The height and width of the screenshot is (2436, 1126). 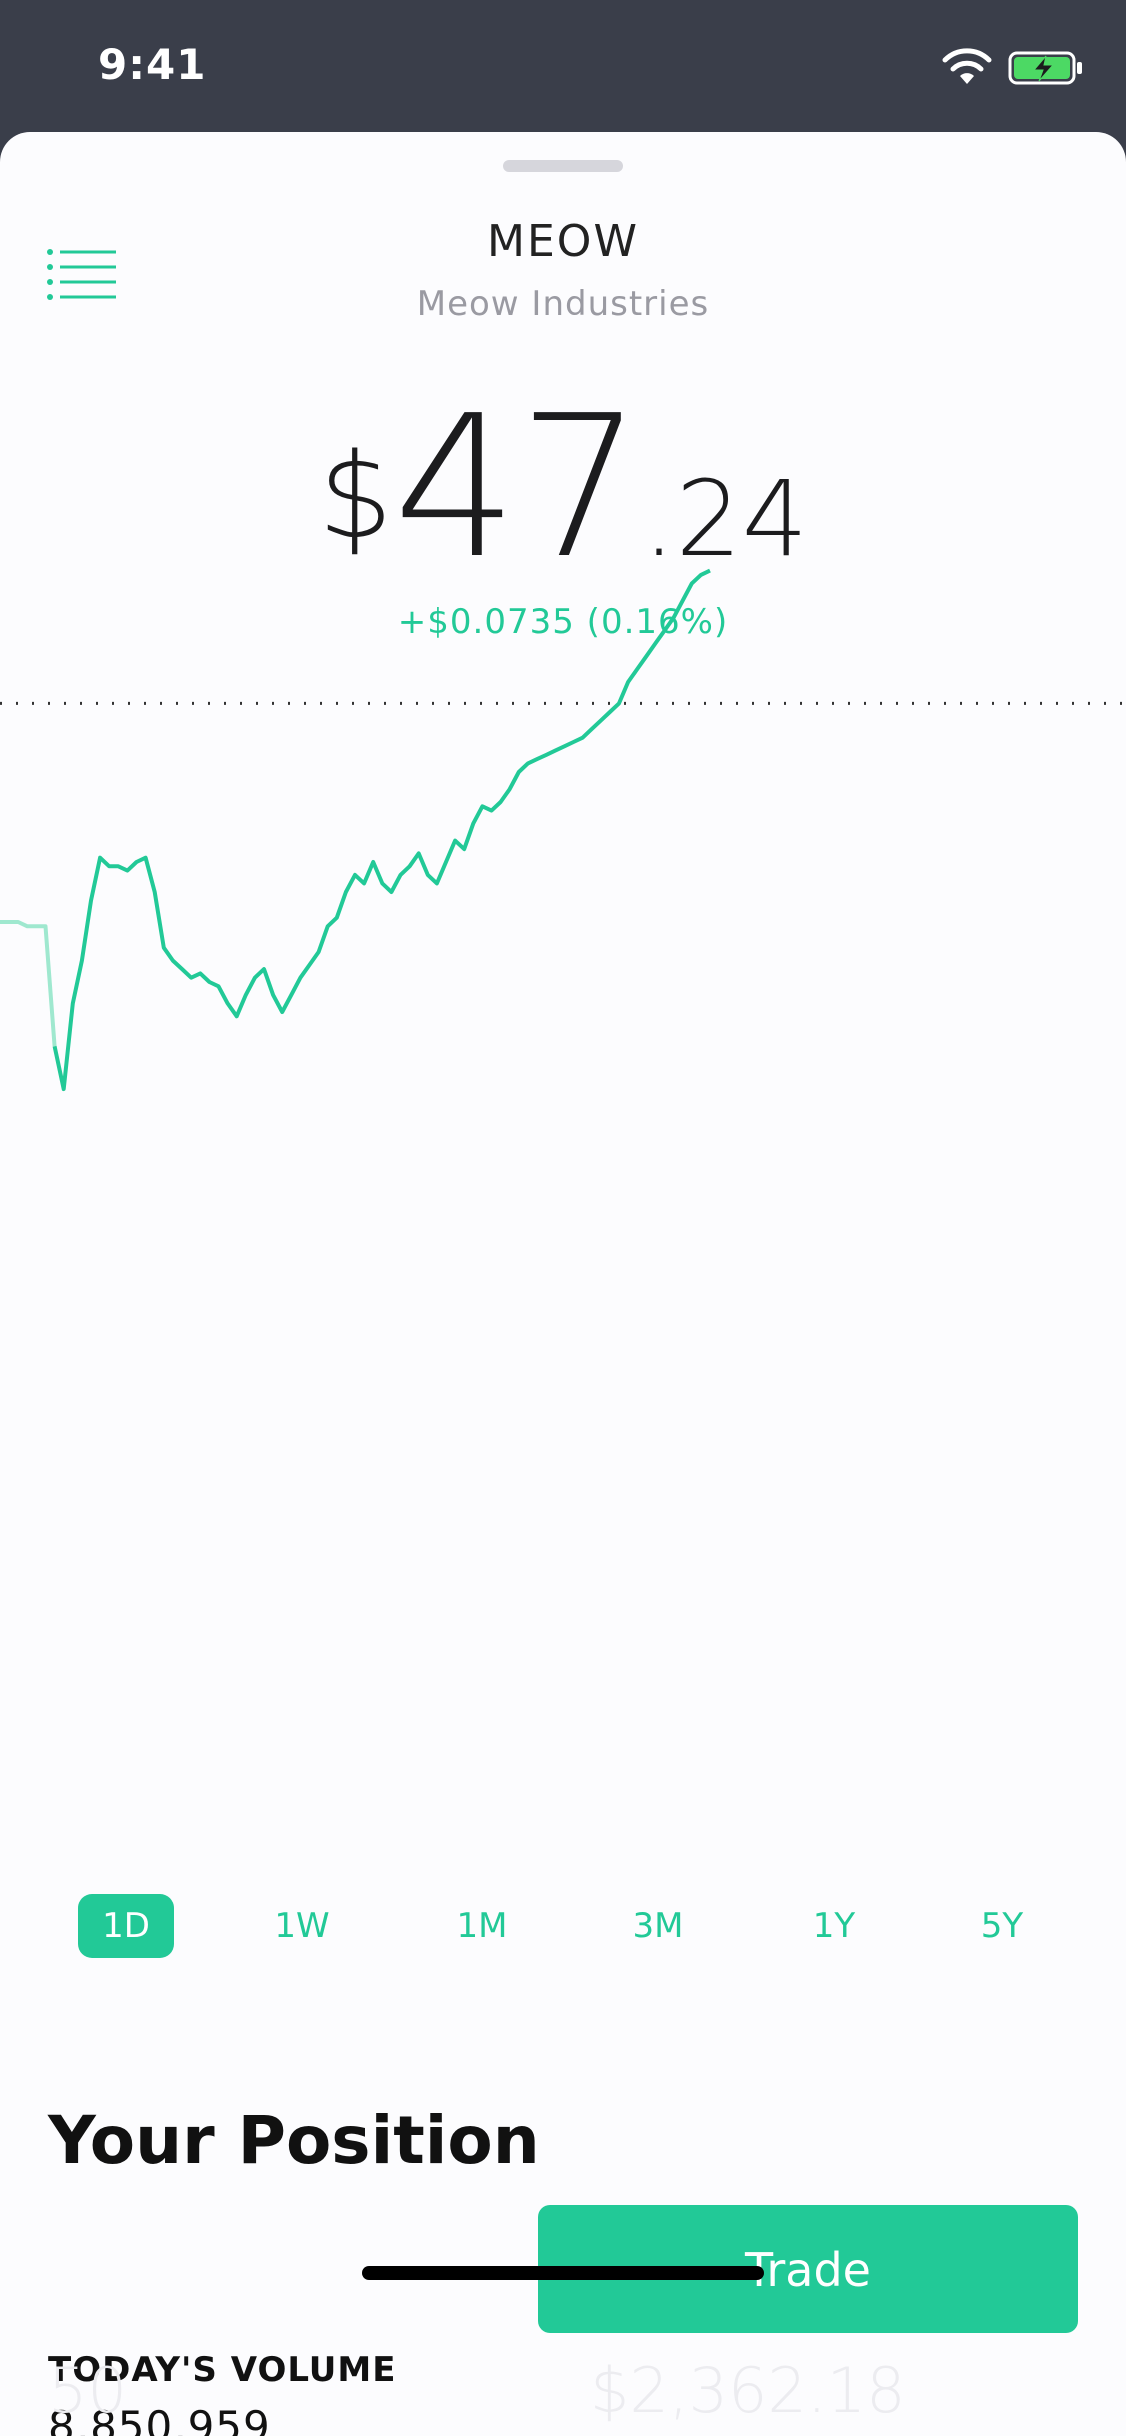 I want to click on stock-price: $47.24, so click(x=563, y=488).